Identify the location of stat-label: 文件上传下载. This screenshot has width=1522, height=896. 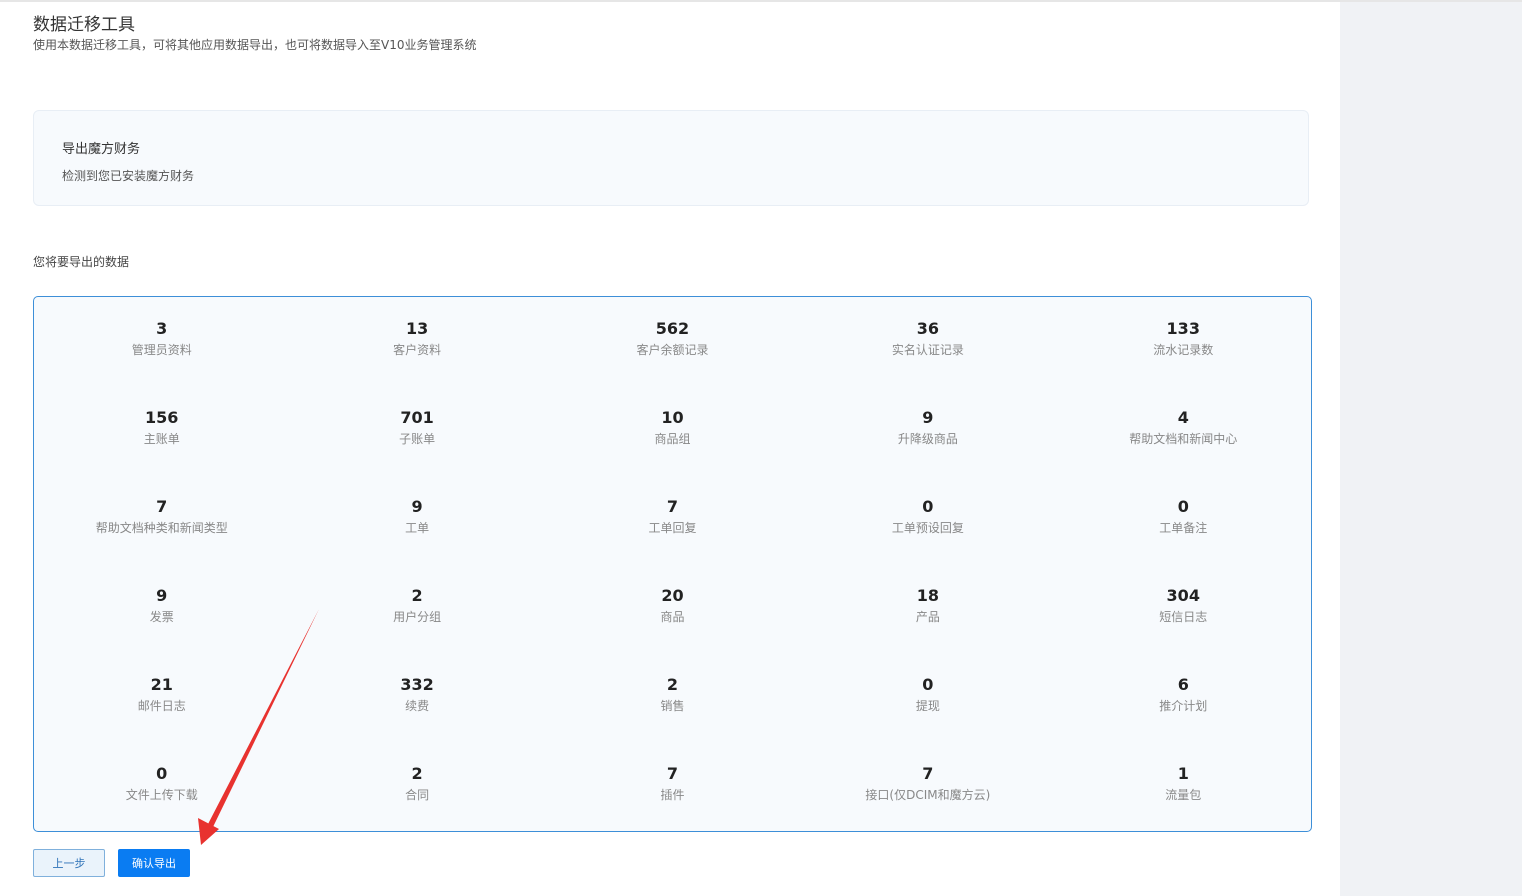
(161, 795).